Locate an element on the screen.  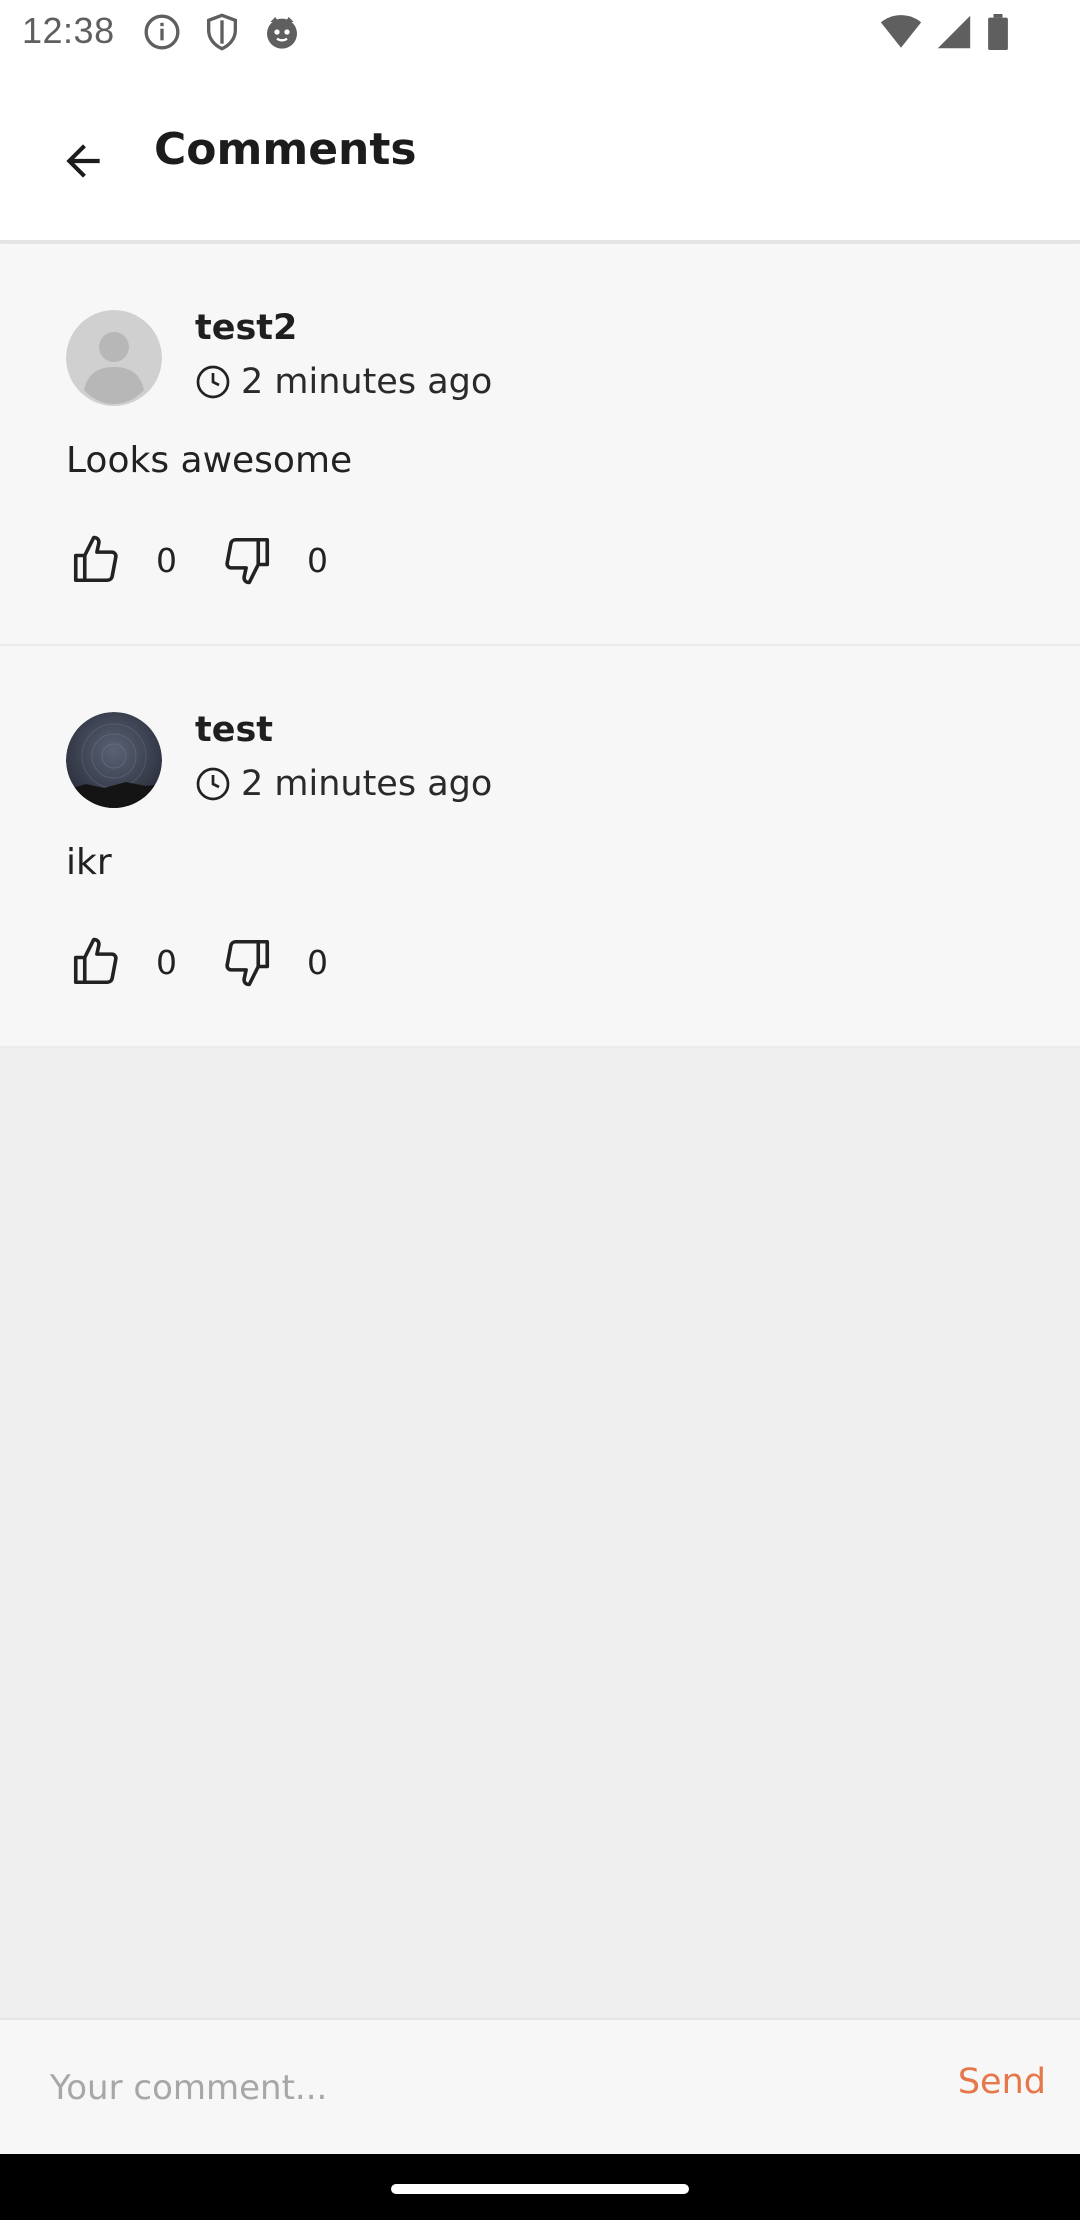
comment-input is located at coordinates (470, 2088).